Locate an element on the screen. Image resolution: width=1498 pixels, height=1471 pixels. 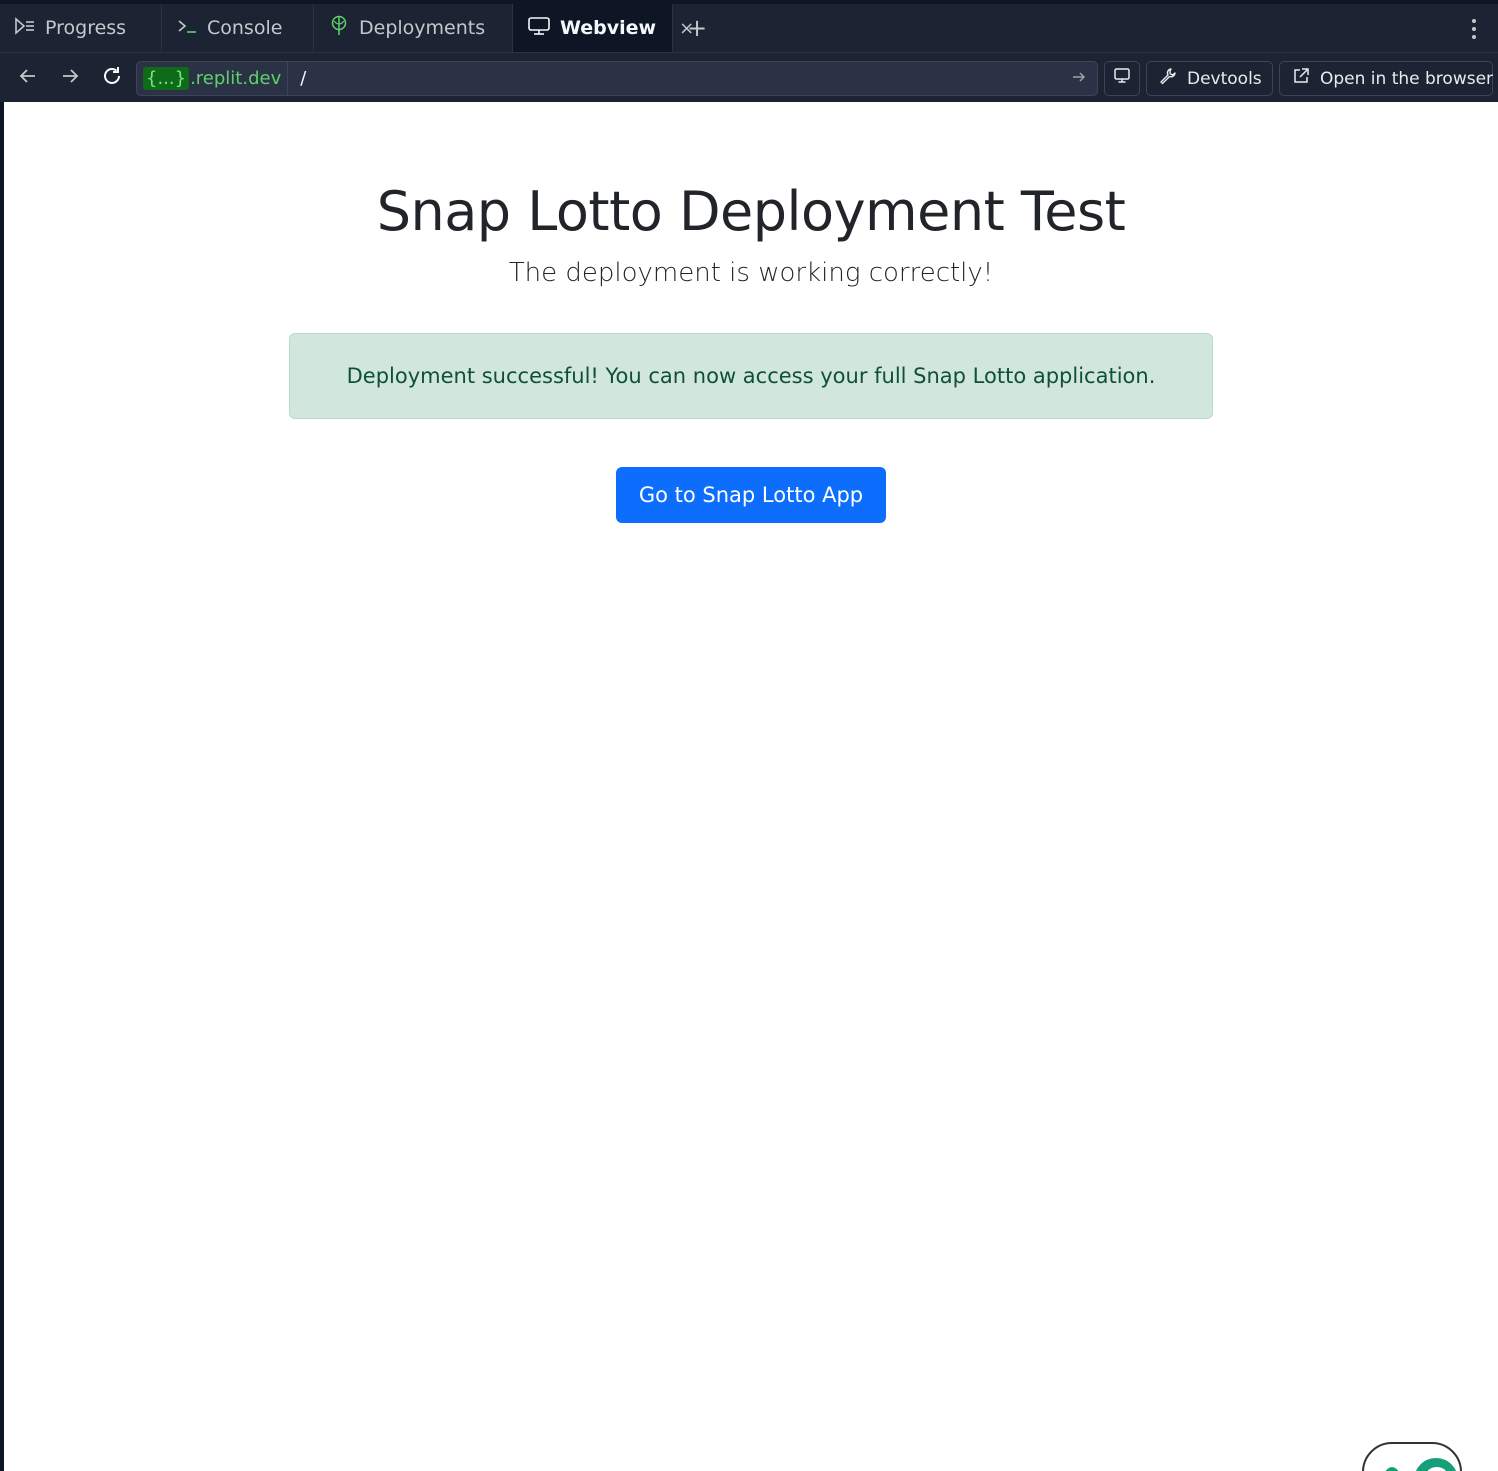
devtools-button: Devtools is located at coordinates (1209, 78).